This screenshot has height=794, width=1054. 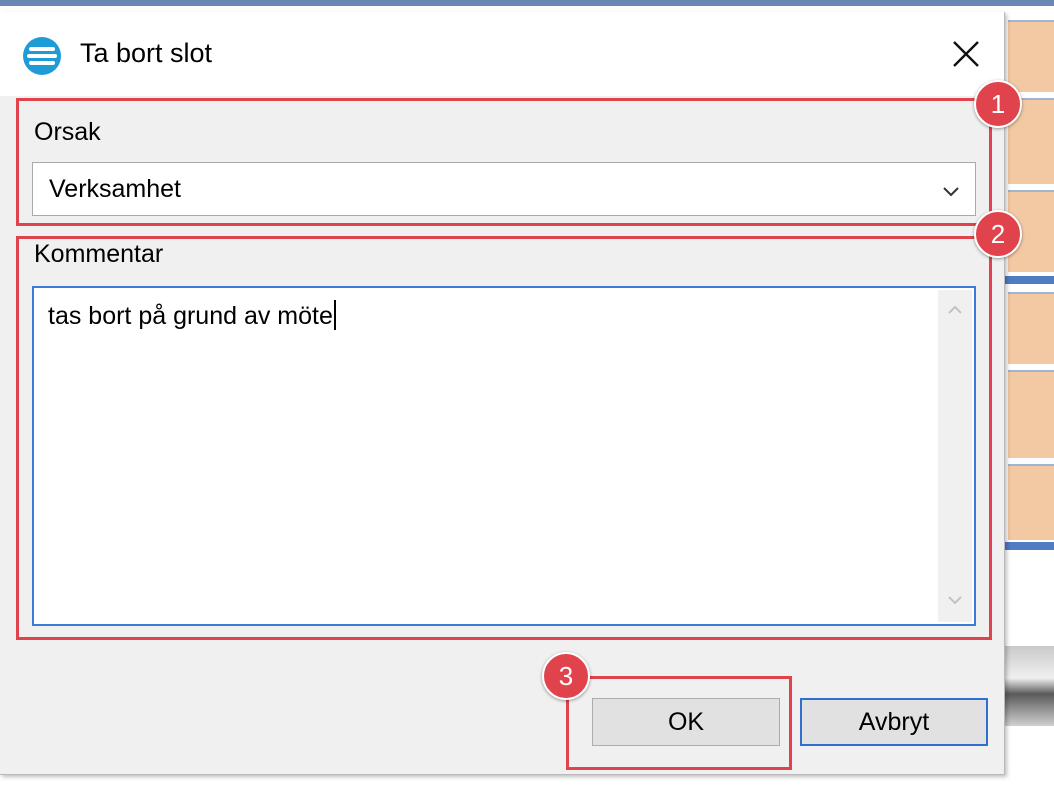 What do you see at coordinates (566, 676) in the screenshot?
I see `annotation-badge-3: 3` at bounding box center [566, 676].